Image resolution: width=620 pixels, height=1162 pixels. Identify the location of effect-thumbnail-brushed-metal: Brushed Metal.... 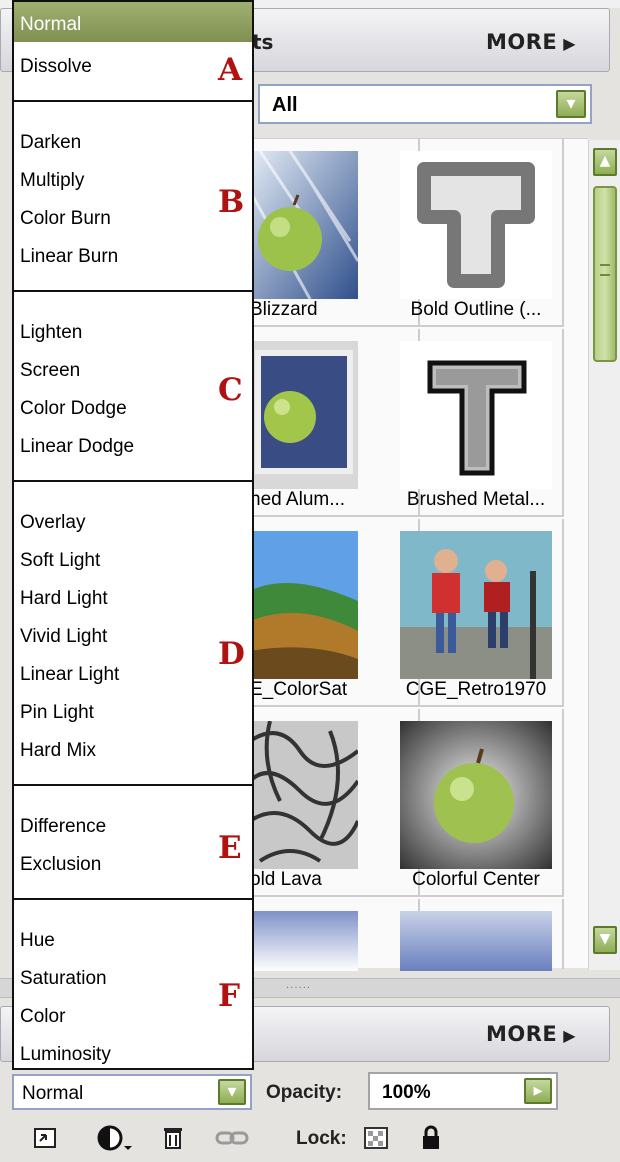
(476, 423).